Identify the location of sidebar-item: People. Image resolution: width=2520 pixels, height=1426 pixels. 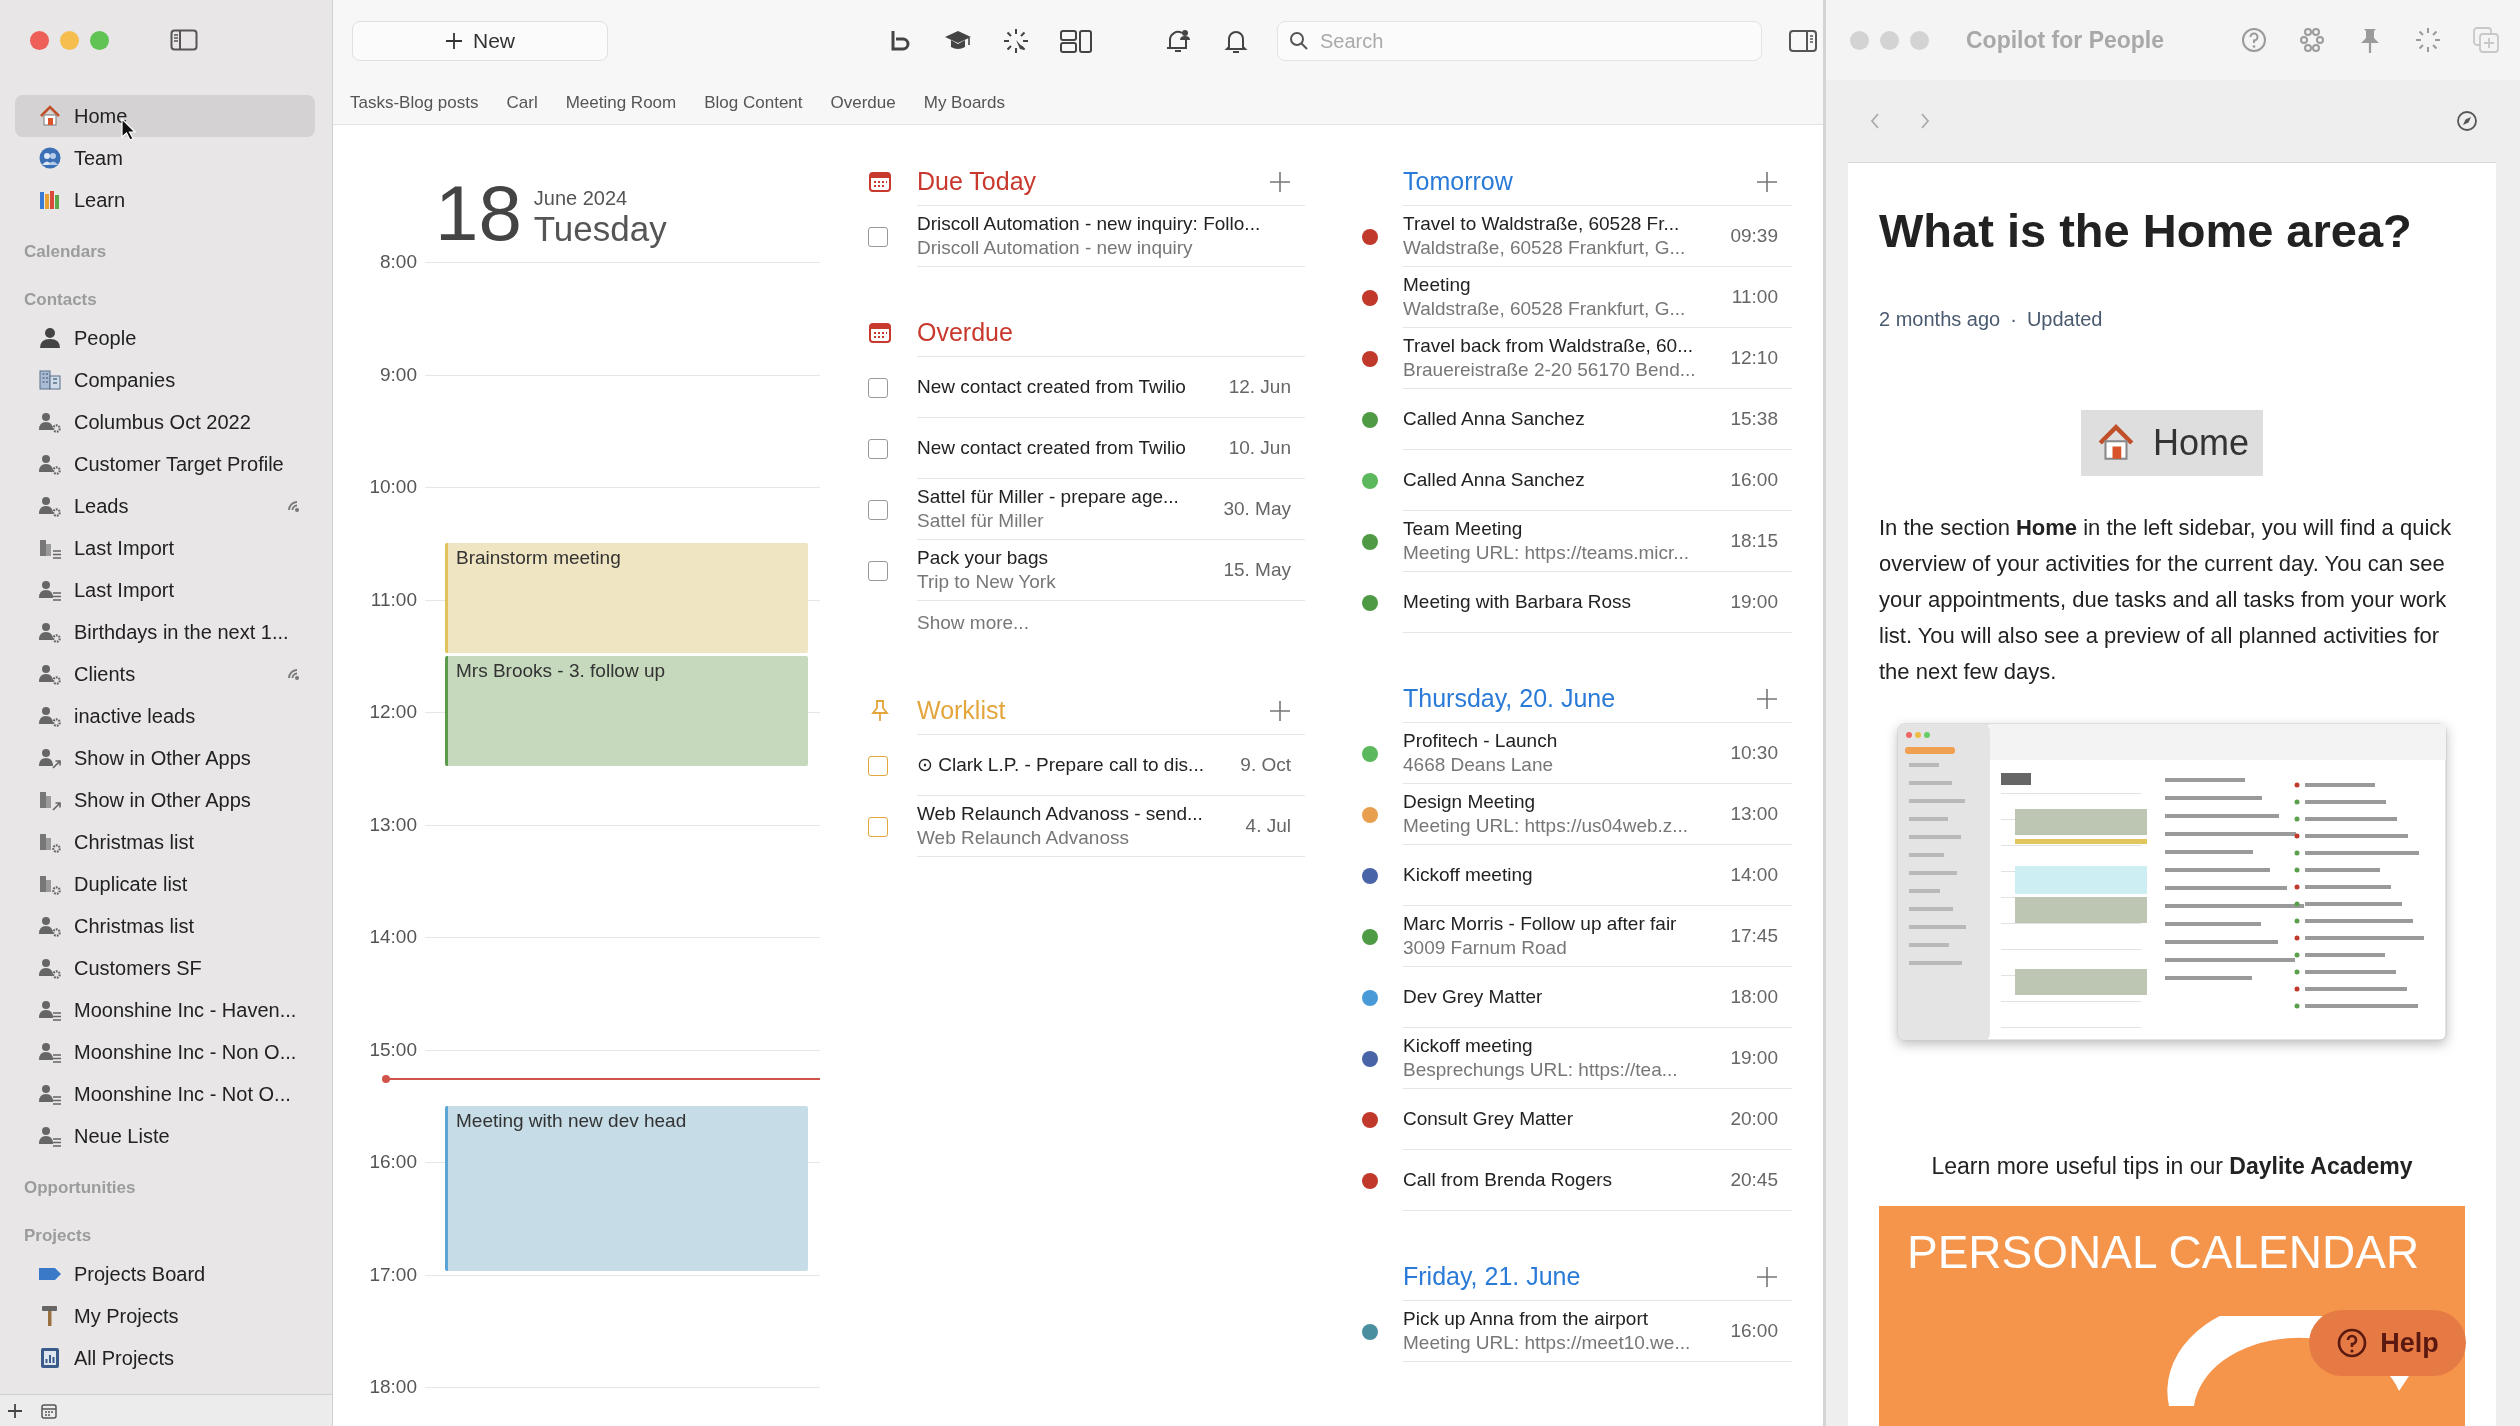
(165, 338).